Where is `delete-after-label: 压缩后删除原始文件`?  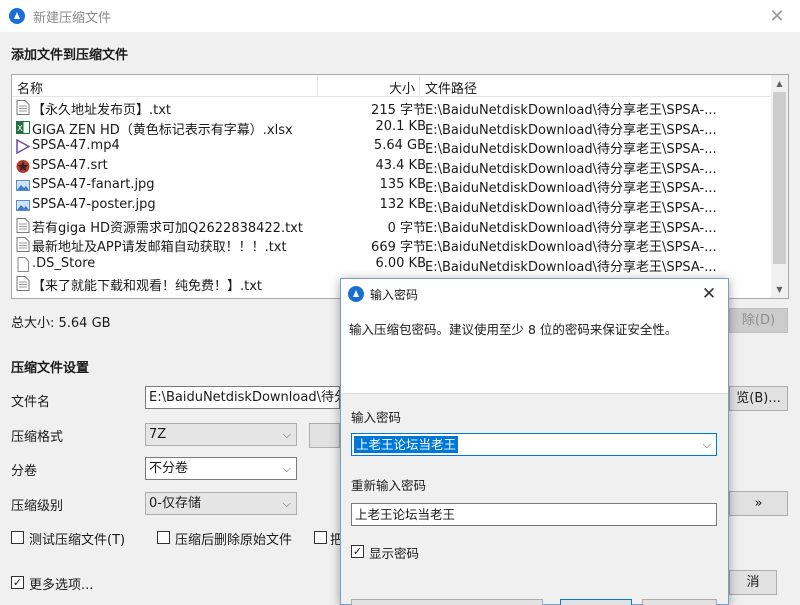 delete-after-label: 压缩后删除原始文件 is located at coordinates (233, 538).